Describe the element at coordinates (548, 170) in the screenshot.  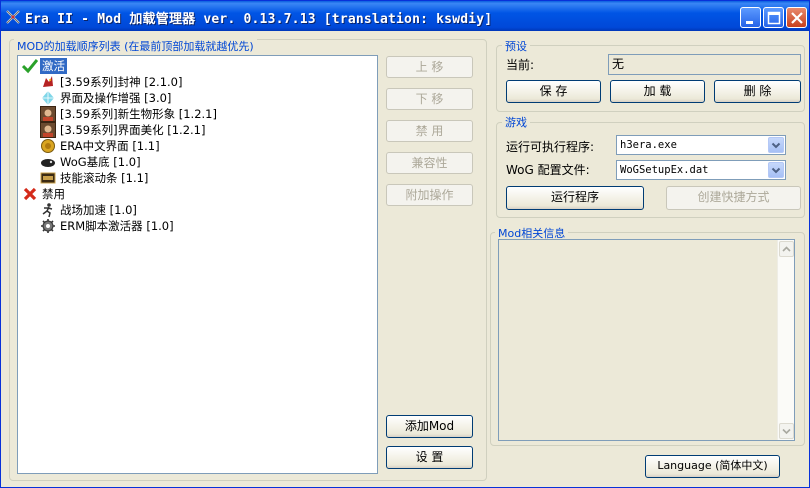
I see `wog-config-label: WoG 配置文件:` at that location.